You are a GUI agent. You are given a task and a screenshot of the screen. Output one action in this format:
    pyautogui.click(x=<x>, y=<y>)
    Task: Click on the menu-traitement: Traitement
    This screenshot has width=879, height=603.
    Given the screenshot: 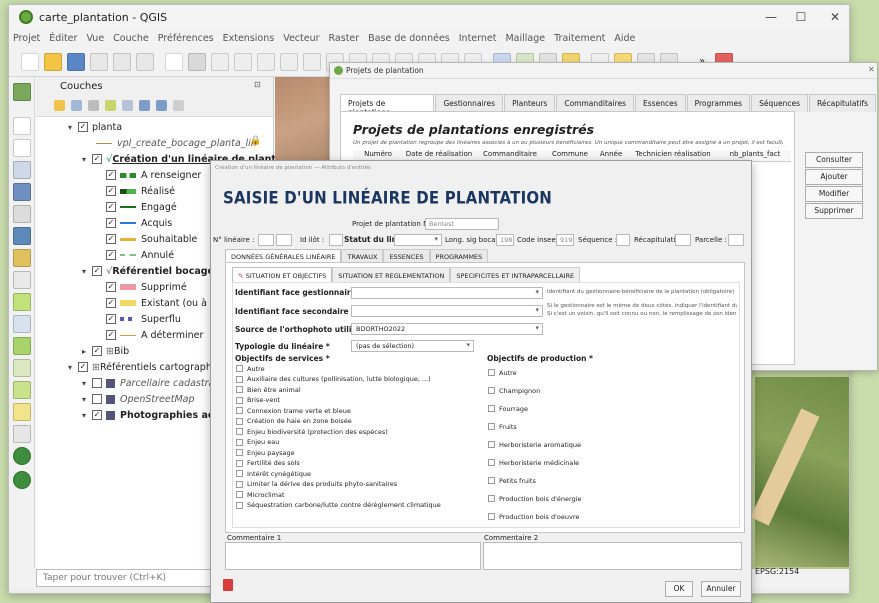 What is the action you would take?
    pyautogui.click(x=579, y=38)
    